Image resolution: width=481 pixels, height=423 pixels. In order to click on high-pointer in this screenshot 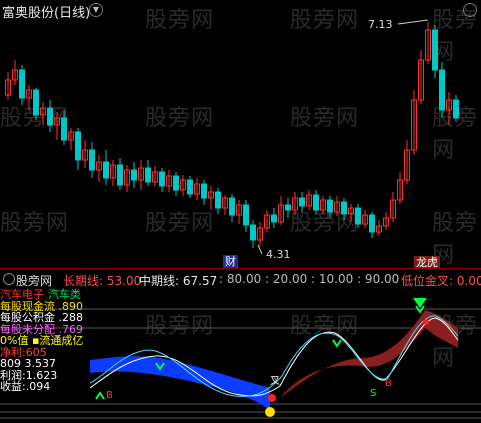, I will do `click(413, 22)`.